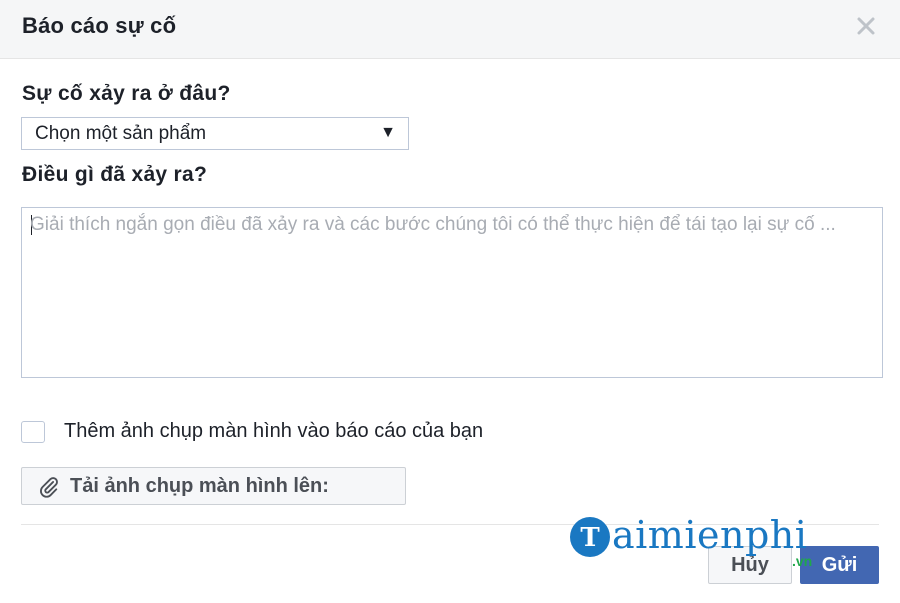  I want to click on cancel-button-label: Hủy, so click(750, 565).